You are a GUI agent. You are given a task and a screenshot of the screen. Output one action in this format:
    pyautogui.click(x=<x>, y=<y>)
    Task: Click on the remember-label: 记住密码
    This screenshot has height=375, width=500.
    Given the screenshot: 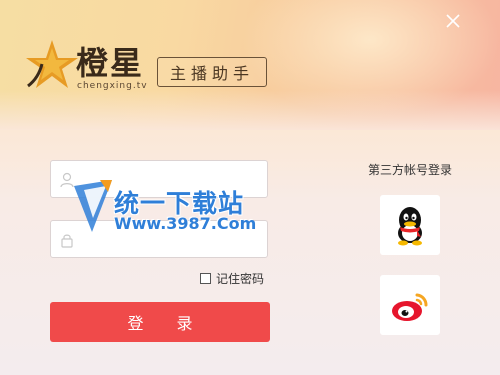 What is the action you would take?
    pyautogui.click(x=240, y=279)
    